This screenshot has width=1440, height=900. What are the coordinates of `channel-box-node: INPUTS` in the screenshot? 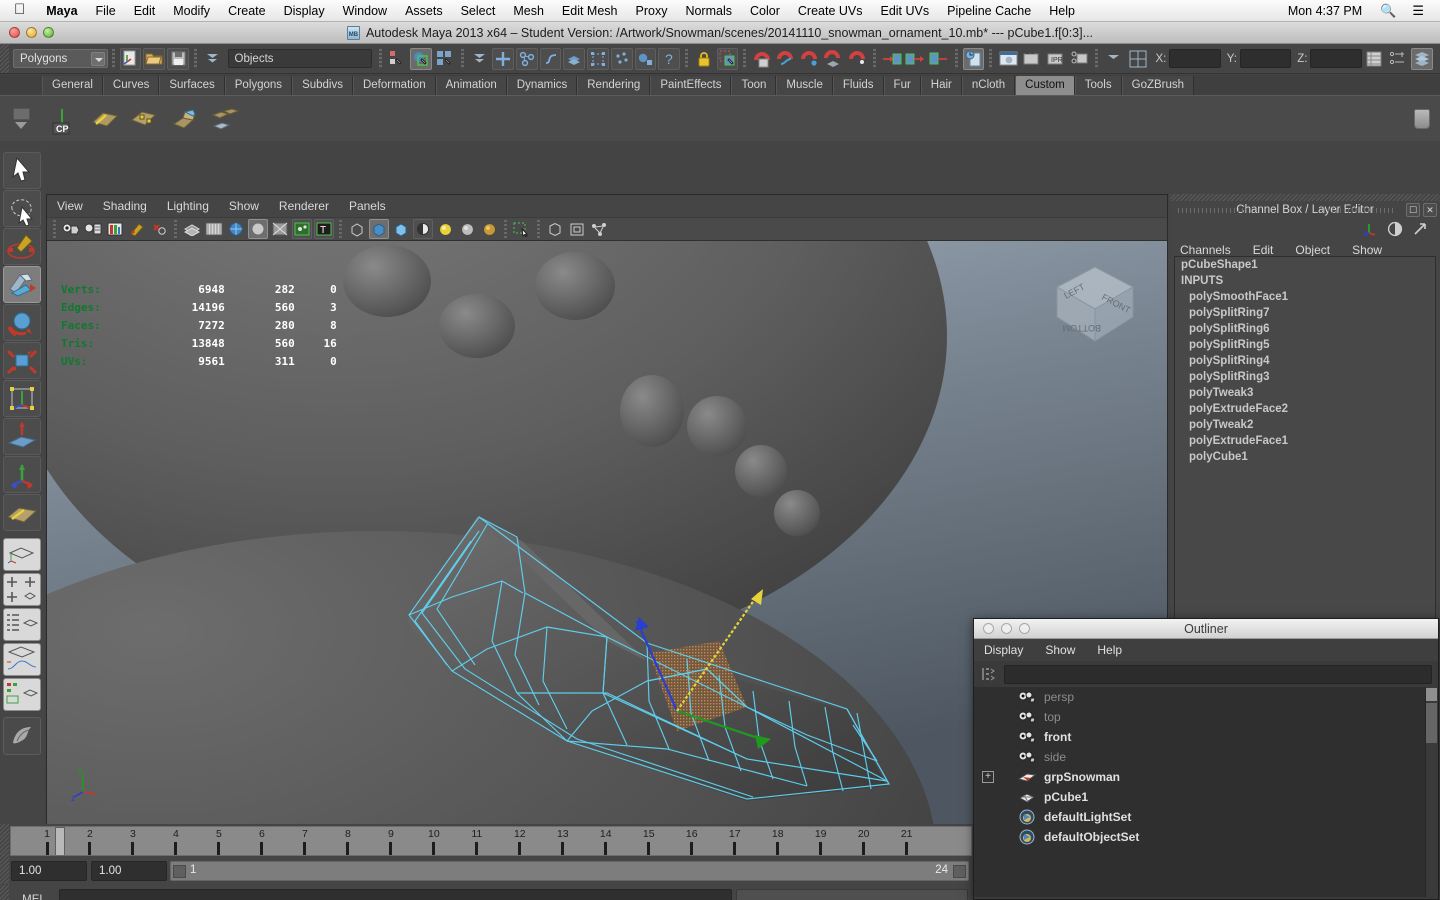 It's located at (1305, 281).